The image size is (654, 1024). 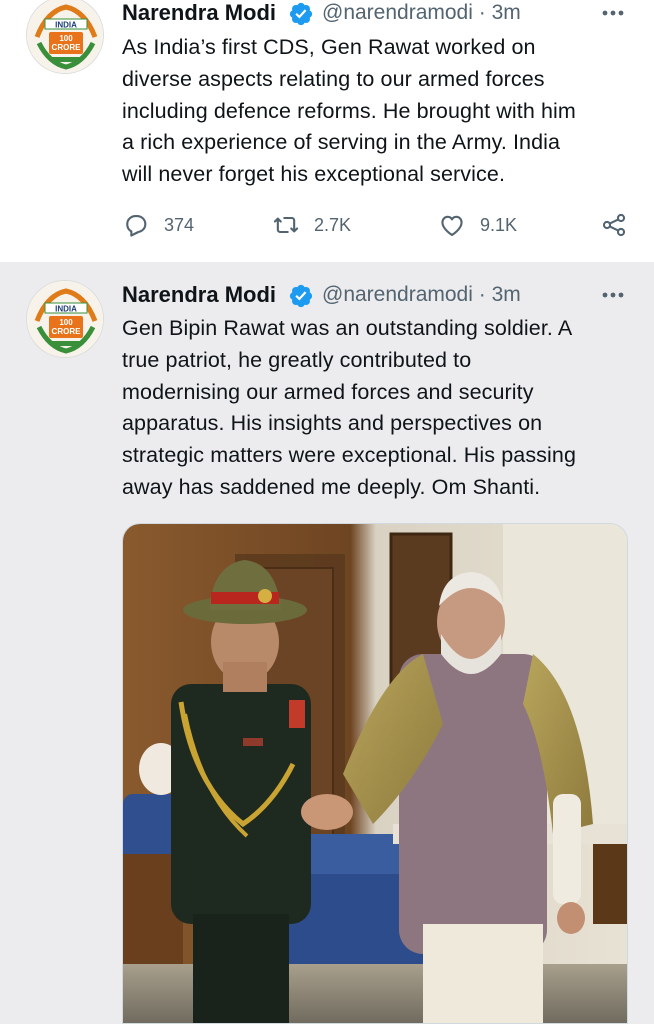 I want to click on reply-icon, so click(x=136, y=225).